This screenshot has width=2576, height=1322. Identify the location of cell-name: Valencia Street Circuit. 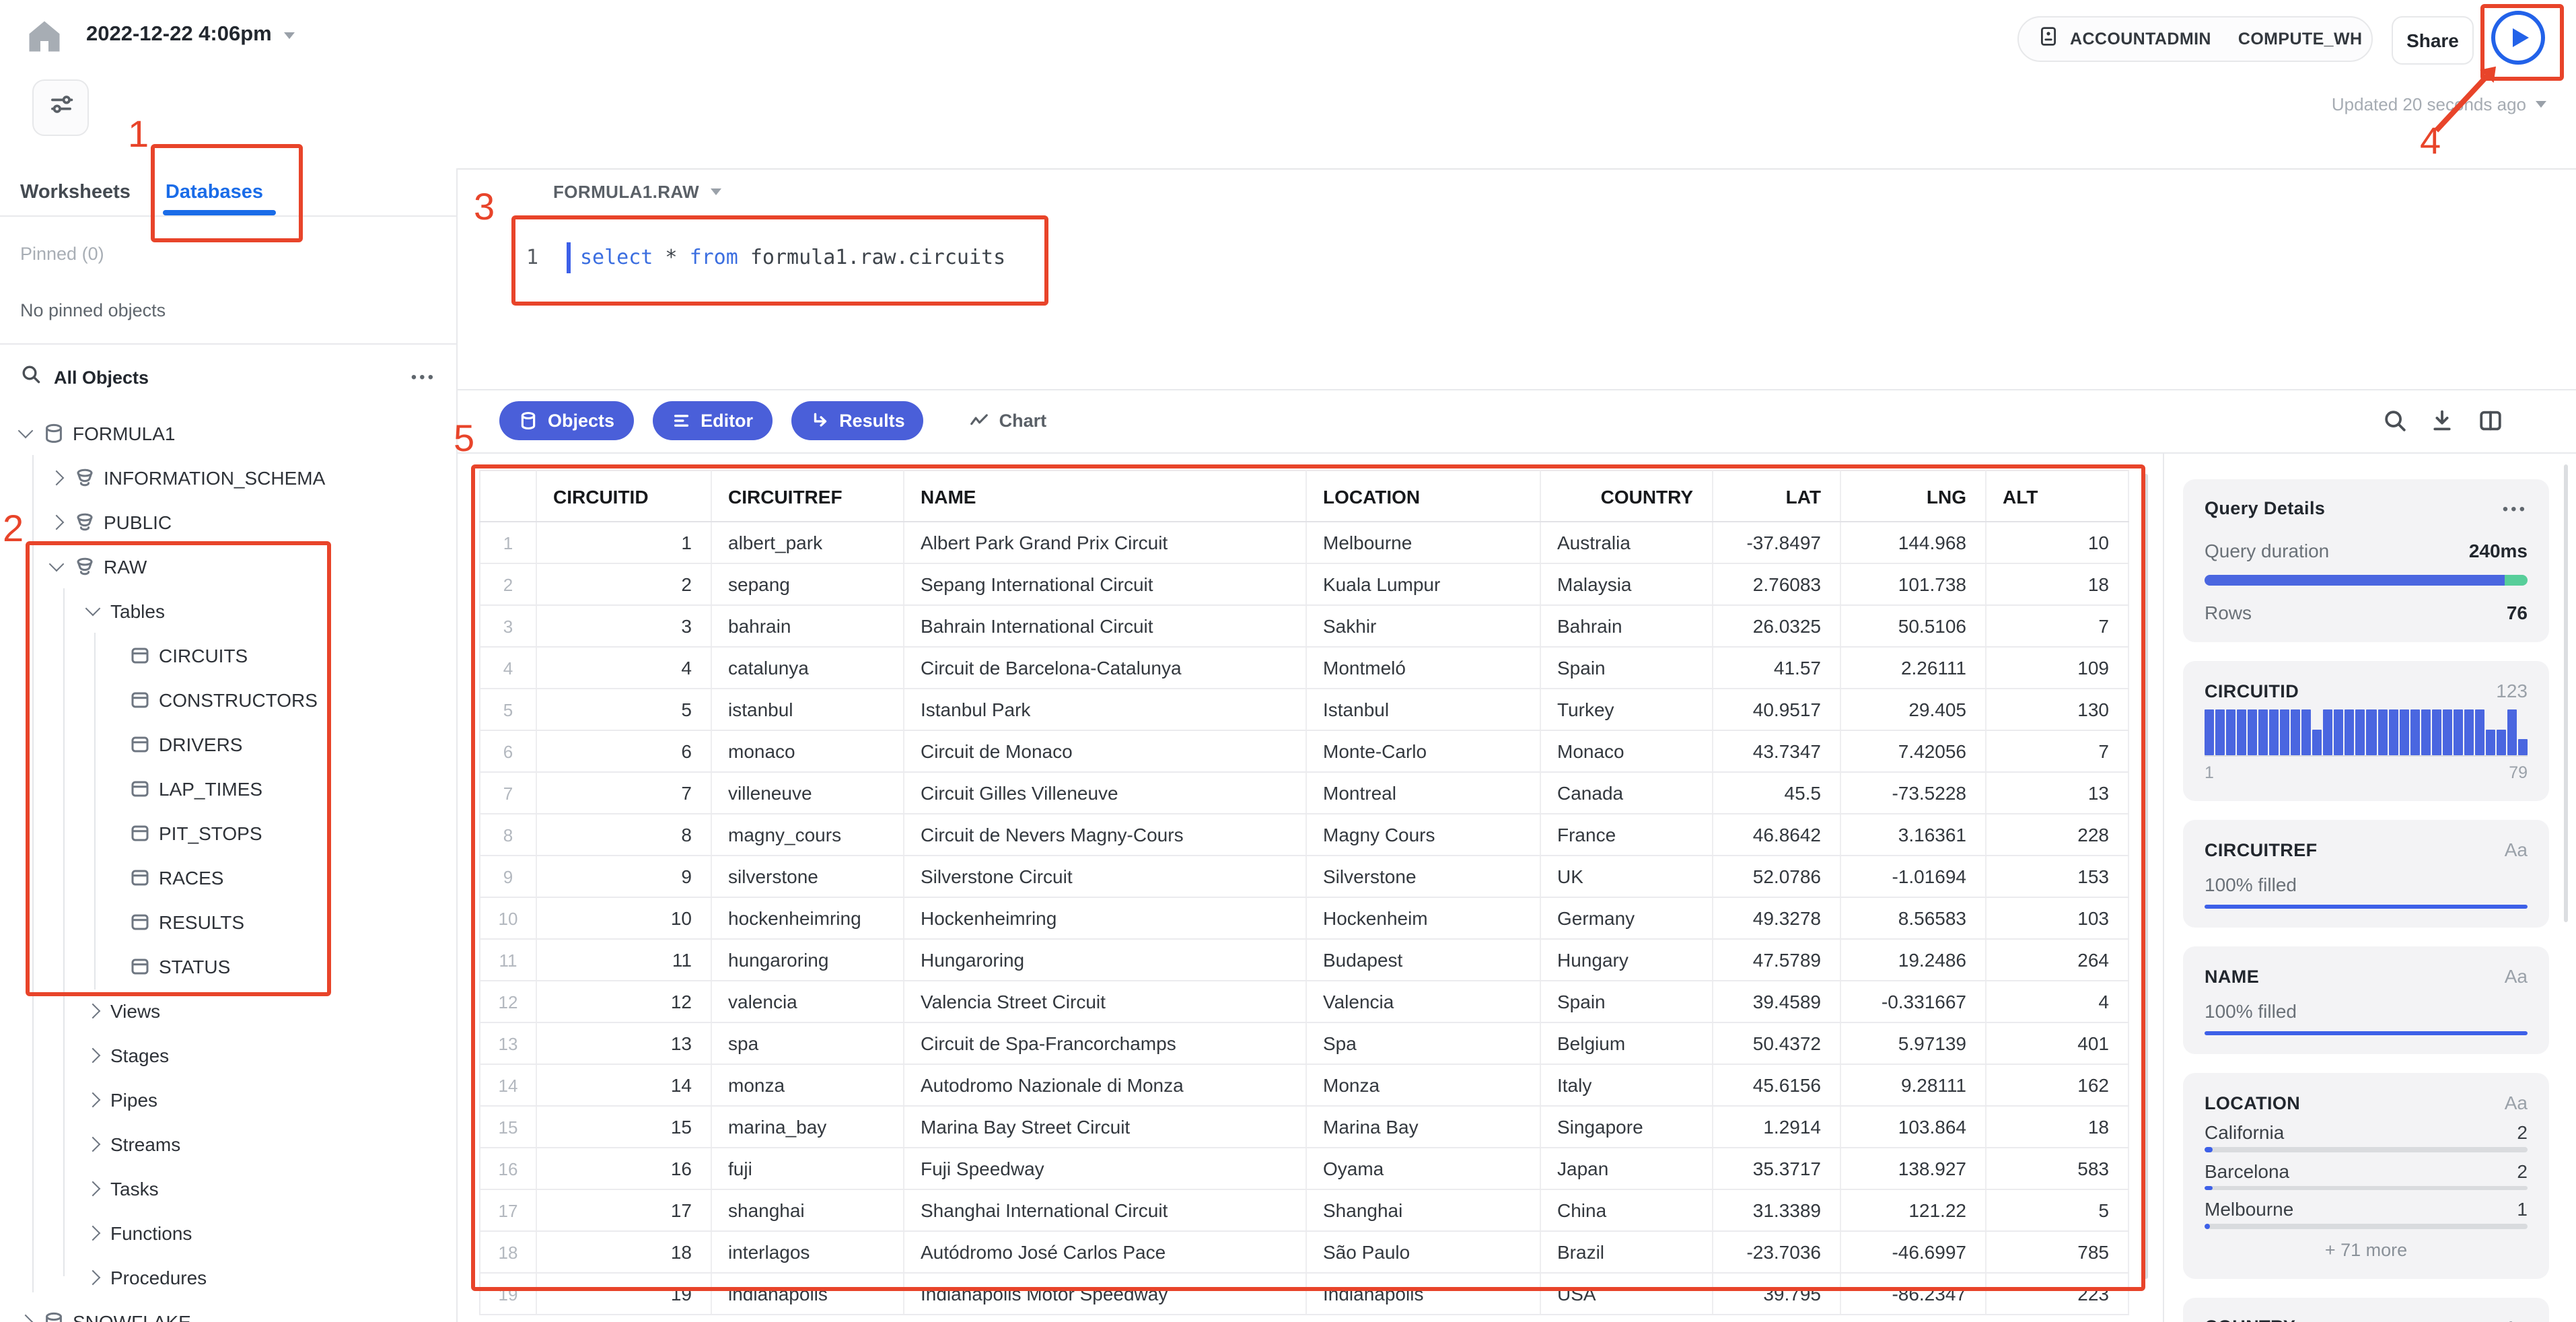
(1105, 1002).